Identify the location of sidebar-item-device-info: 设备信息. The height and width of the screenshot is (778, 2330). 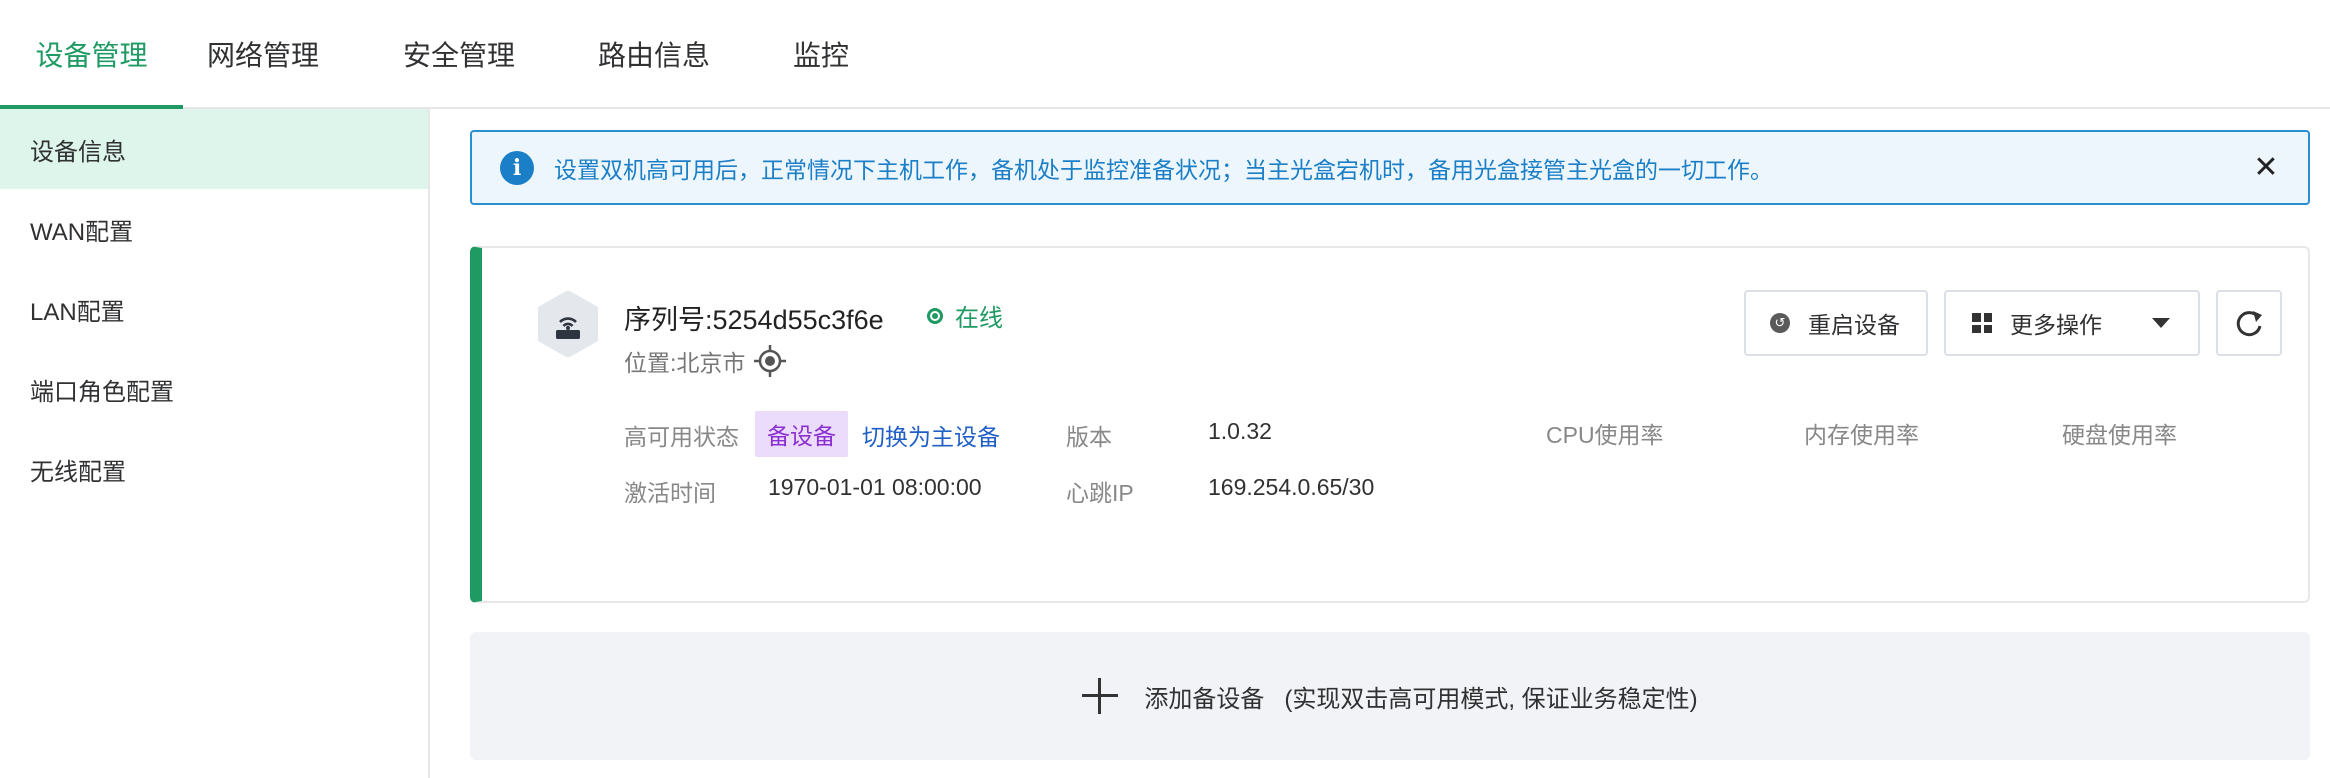
(214, 149).